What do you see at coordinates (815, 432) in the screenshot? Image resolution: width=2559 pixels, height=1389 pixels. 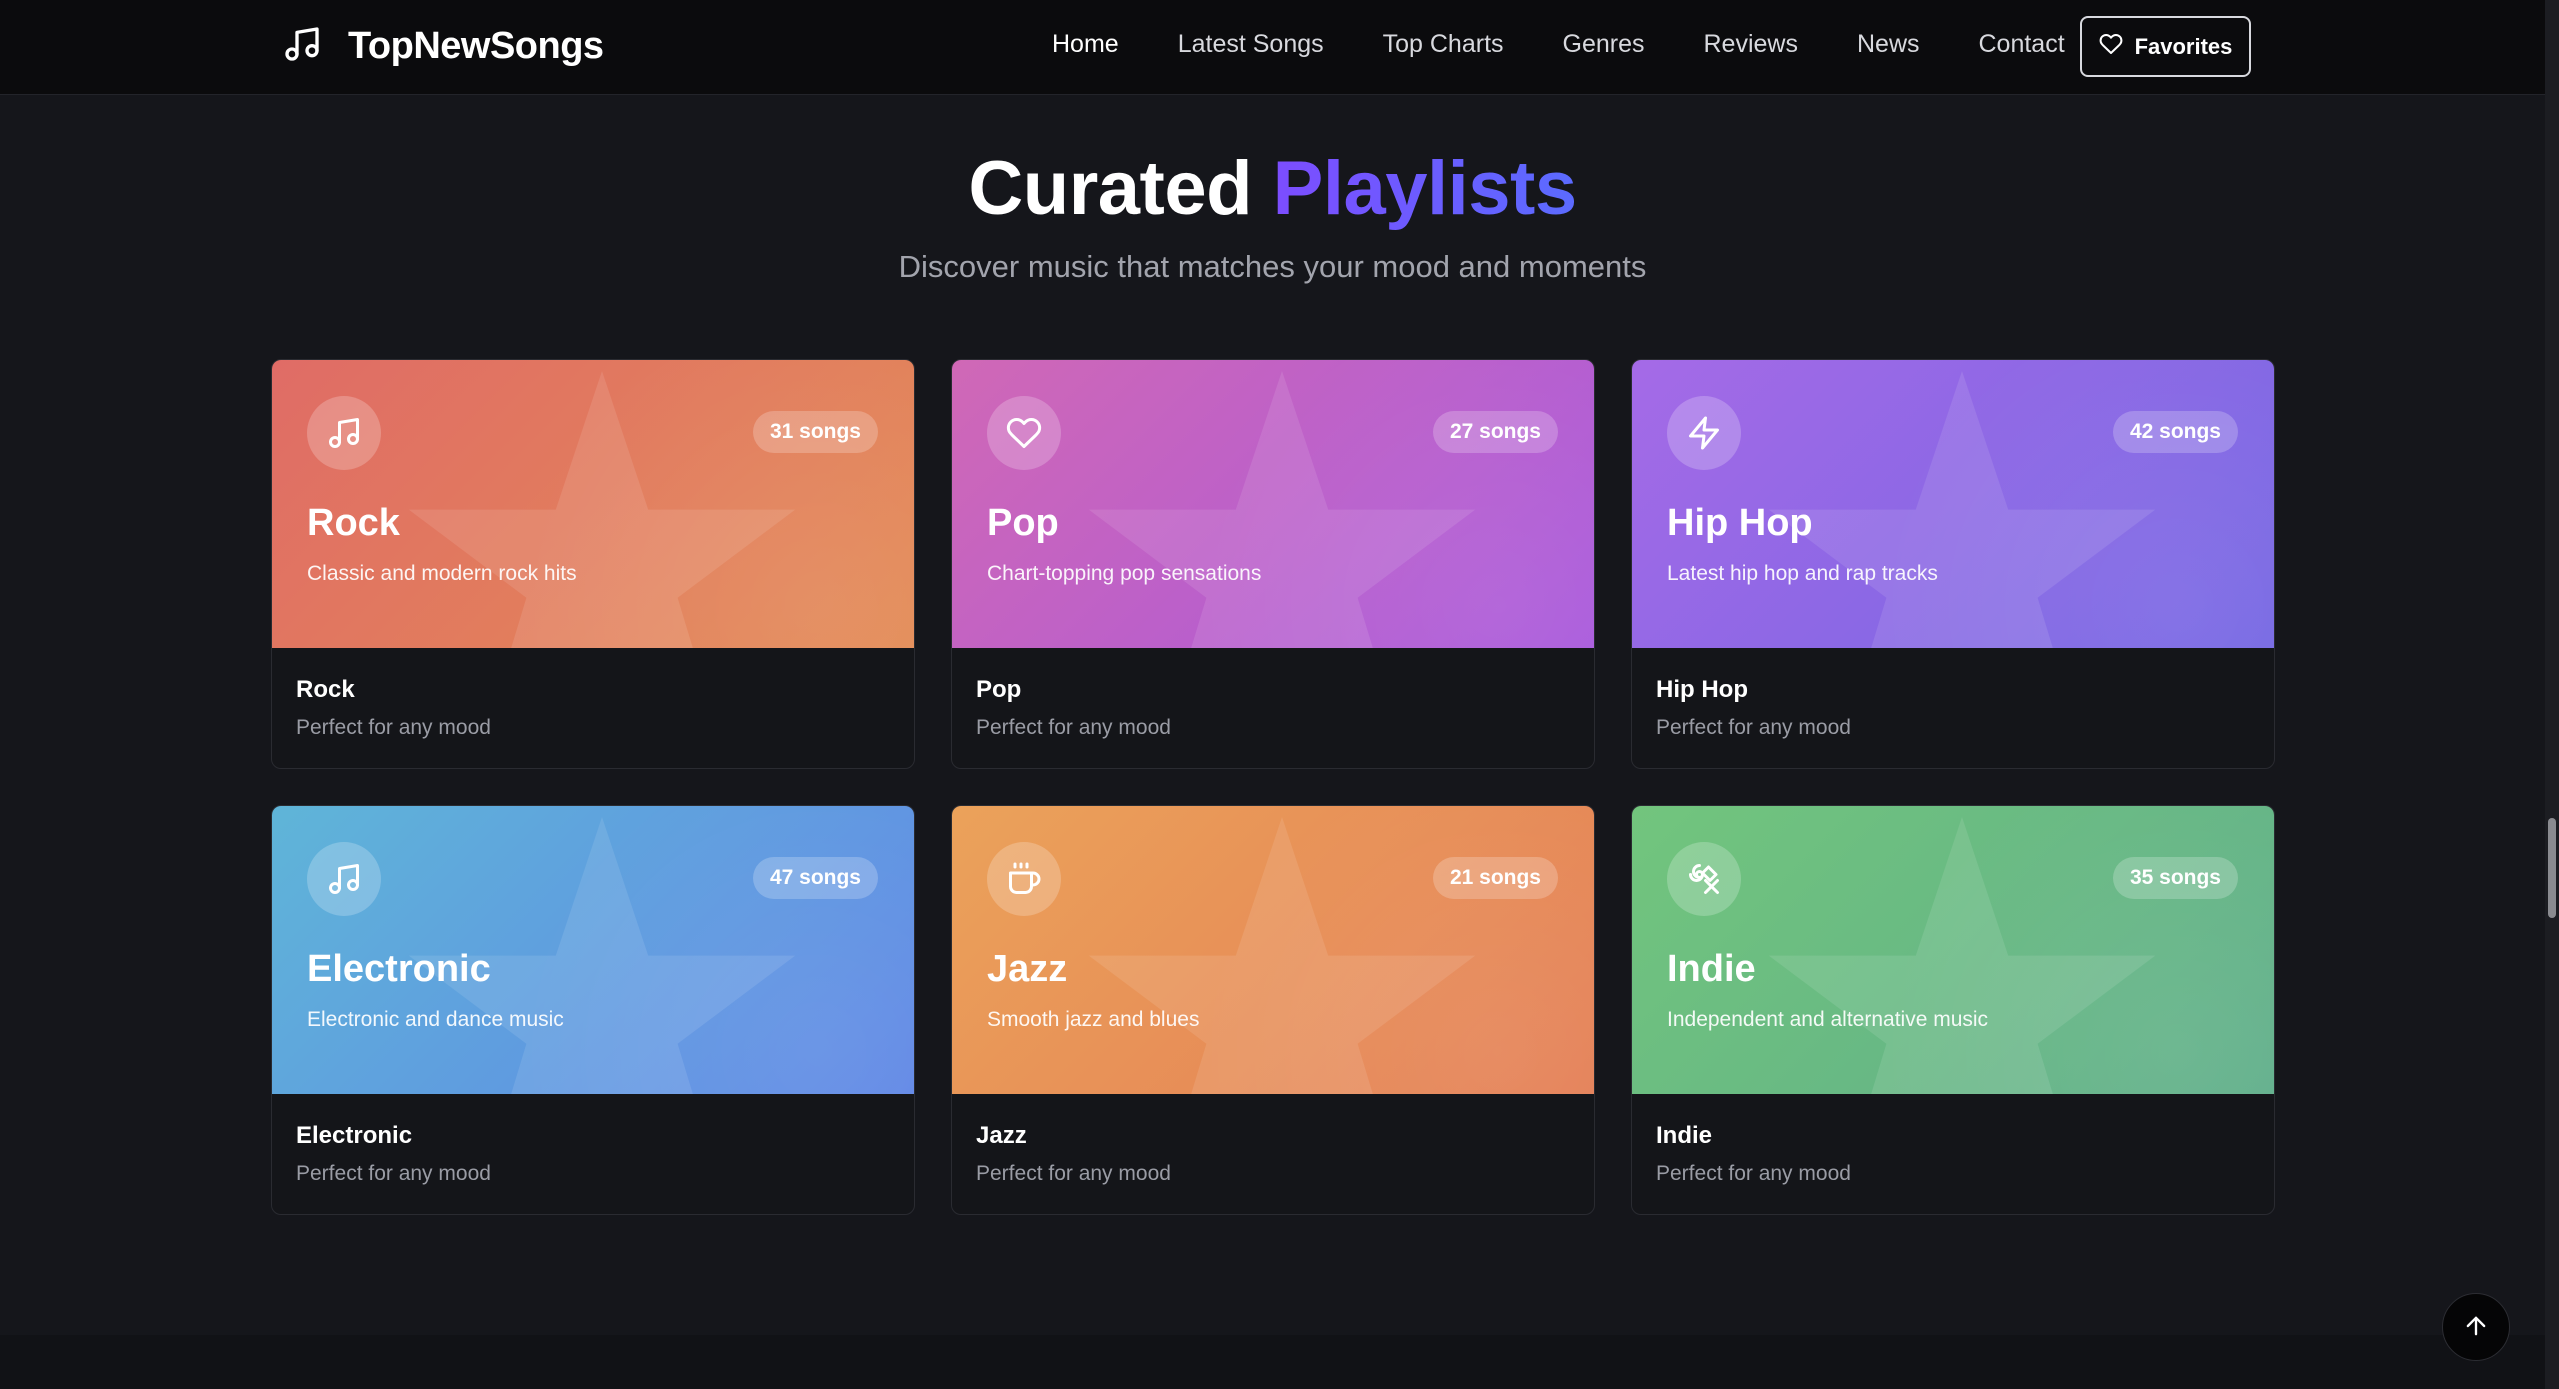 I see `song-count-badge: 31 songs` at bounding box center [815, 432].